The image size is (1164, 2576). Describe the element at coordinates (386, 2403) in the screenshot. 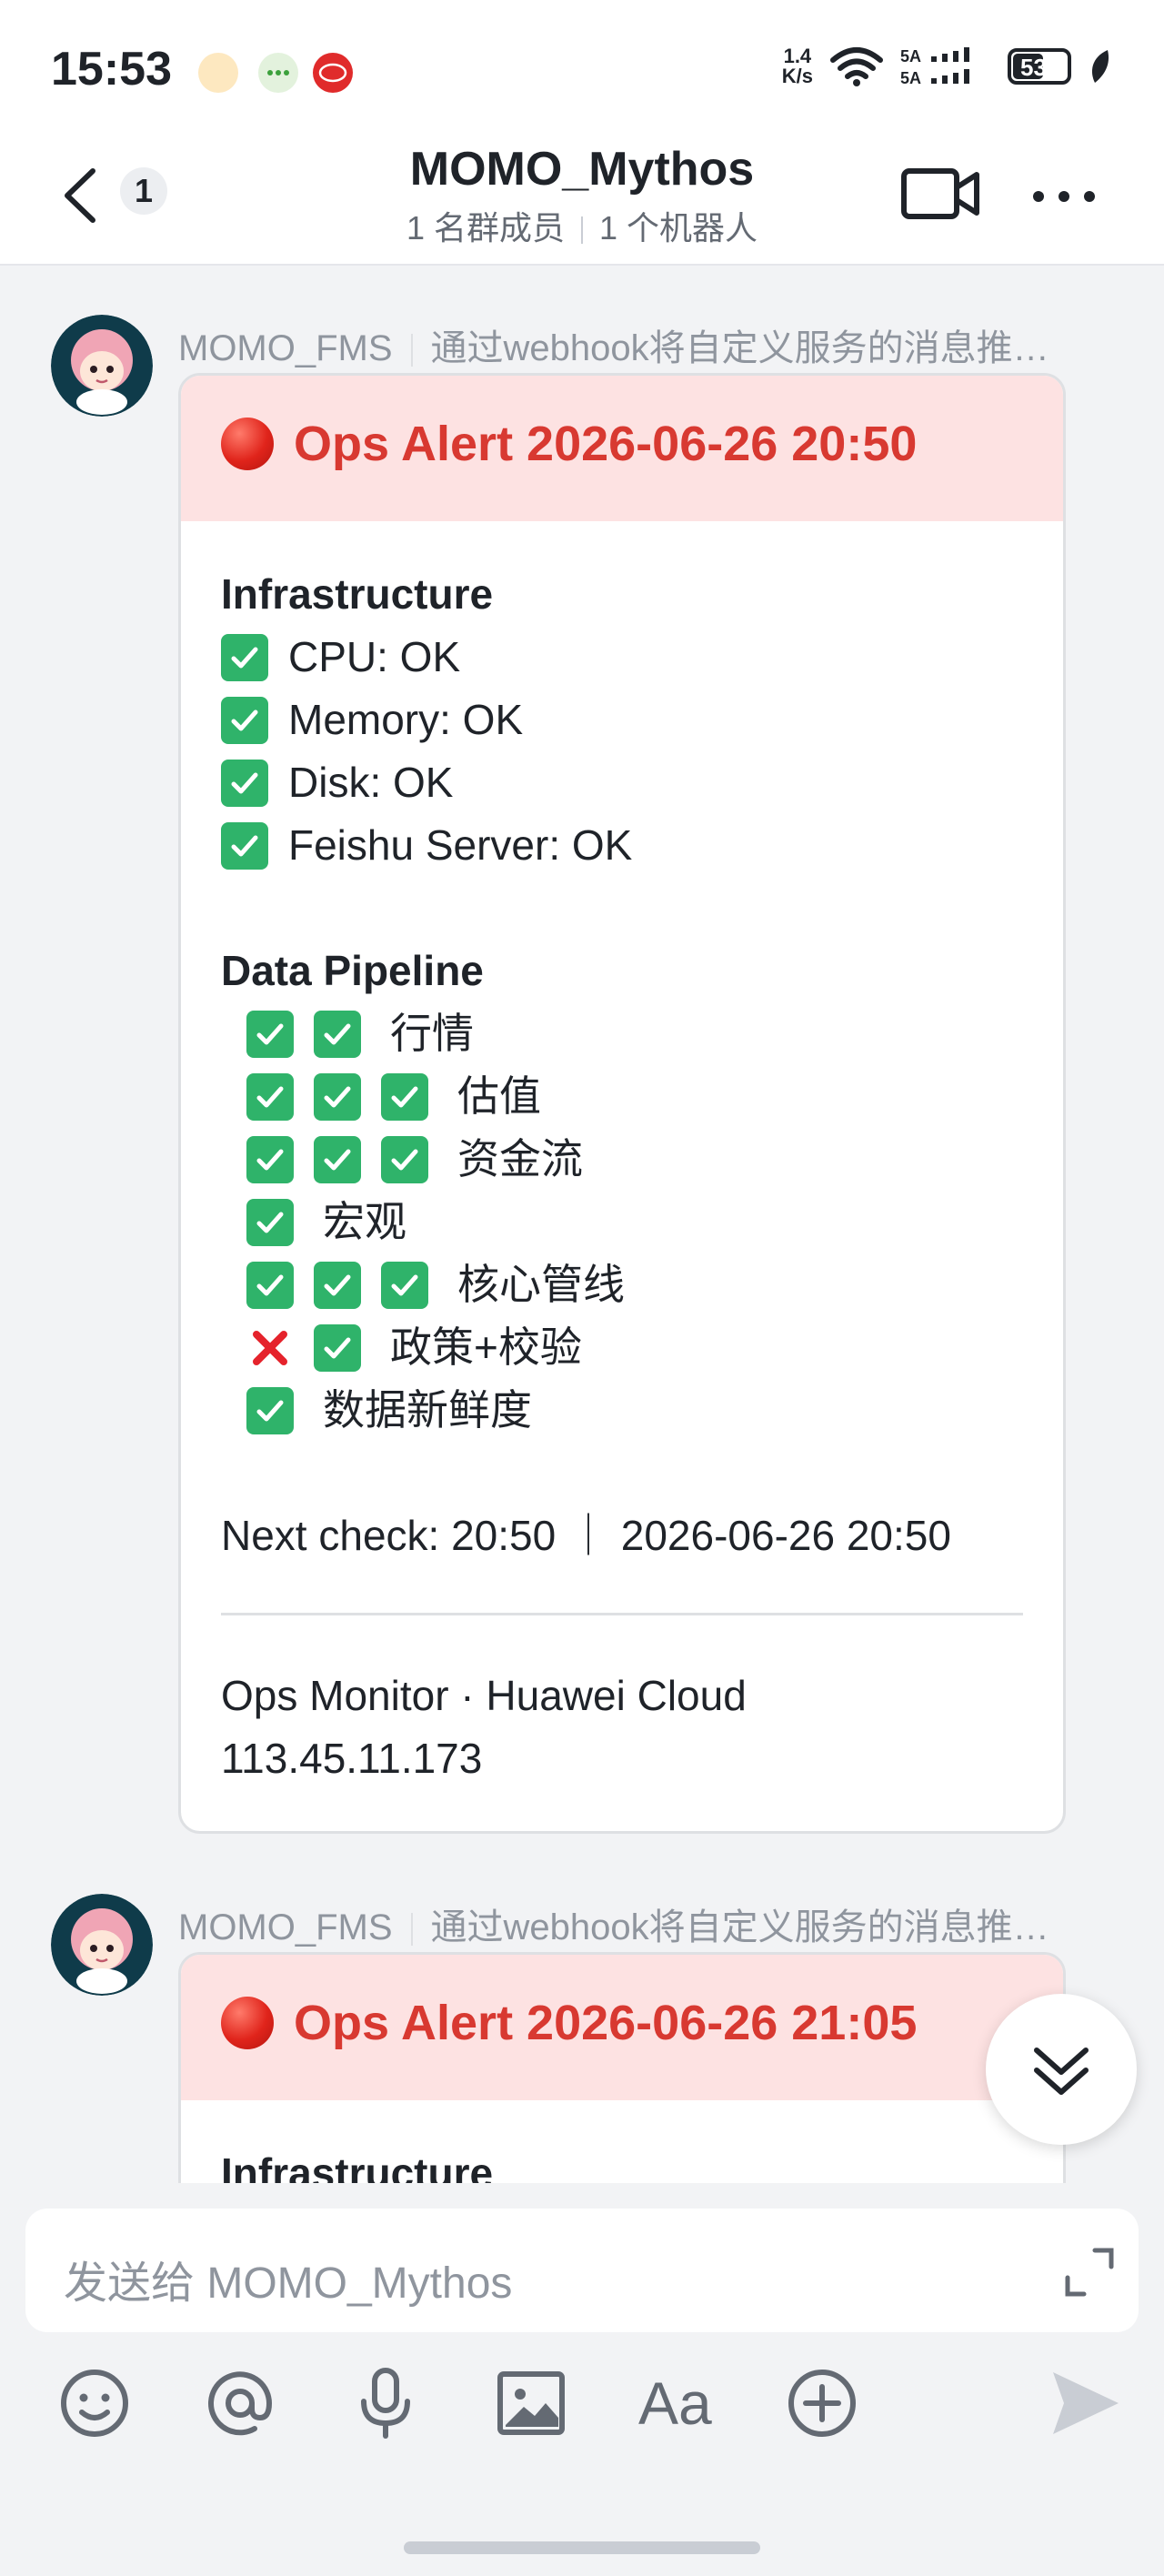

I see `microphone-icon` at that location.